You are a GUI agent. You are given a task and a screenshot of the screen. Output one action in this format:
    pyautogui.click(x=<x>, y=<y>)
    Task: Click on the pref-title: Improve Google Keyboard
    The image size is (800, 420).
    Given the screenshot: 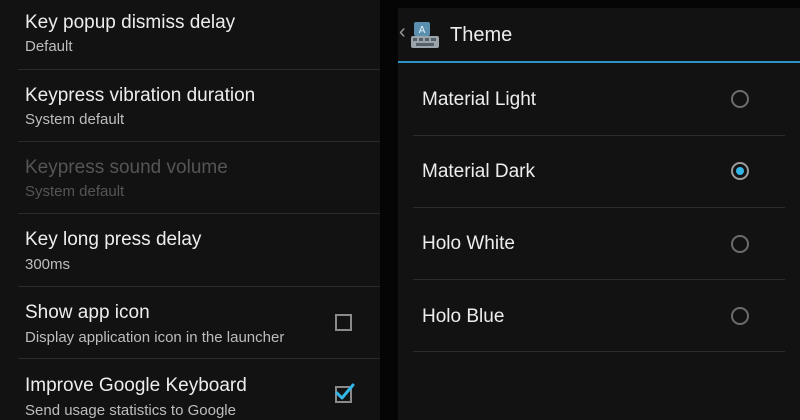 What is the action you would take?
    pyautogui.click(x=136, y=385)
    